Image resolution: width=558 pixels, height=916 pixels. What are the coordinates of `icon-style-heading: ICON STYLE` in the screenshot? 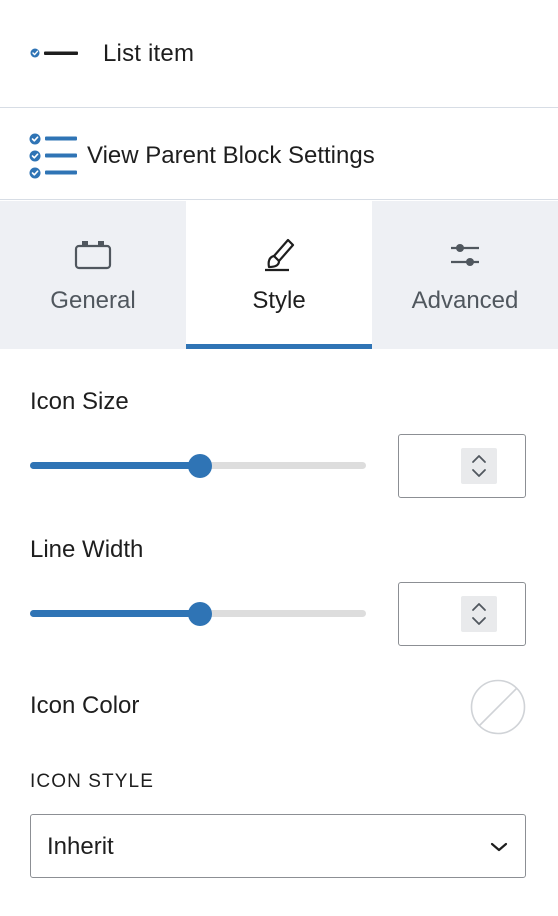 It's located at (92, 781).